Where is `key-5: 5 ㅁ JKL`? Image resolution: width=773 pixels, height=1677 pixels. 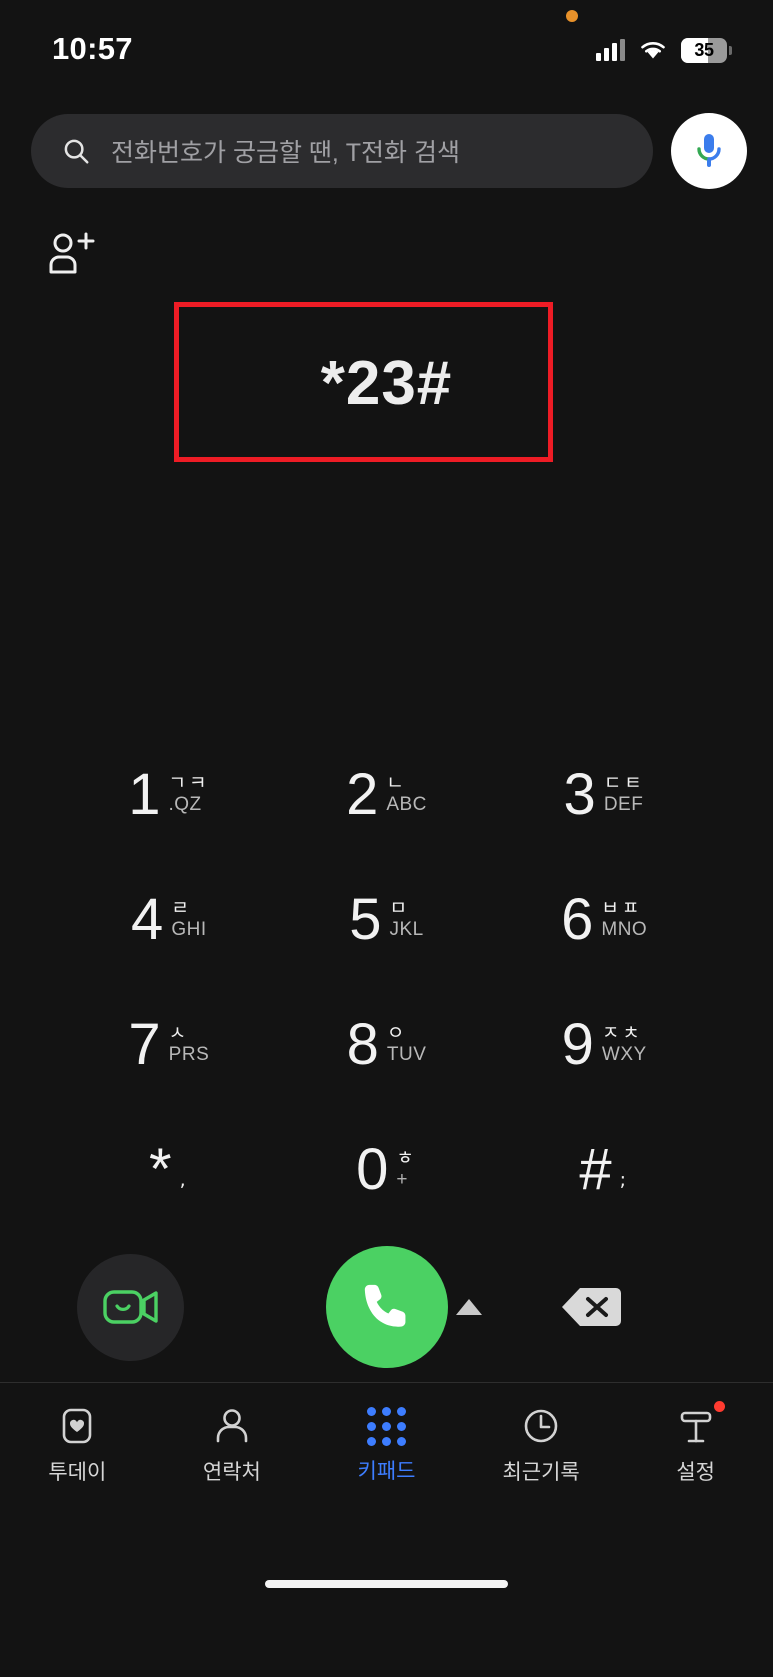
key-5: 5 ㅁ JKL is located at coordinates (387, 919).